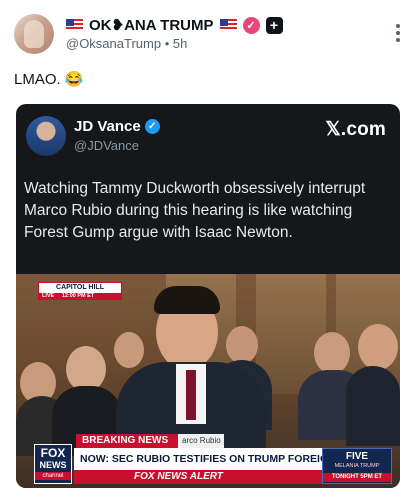  I want to click on more-options-icon, so click(398, 33).